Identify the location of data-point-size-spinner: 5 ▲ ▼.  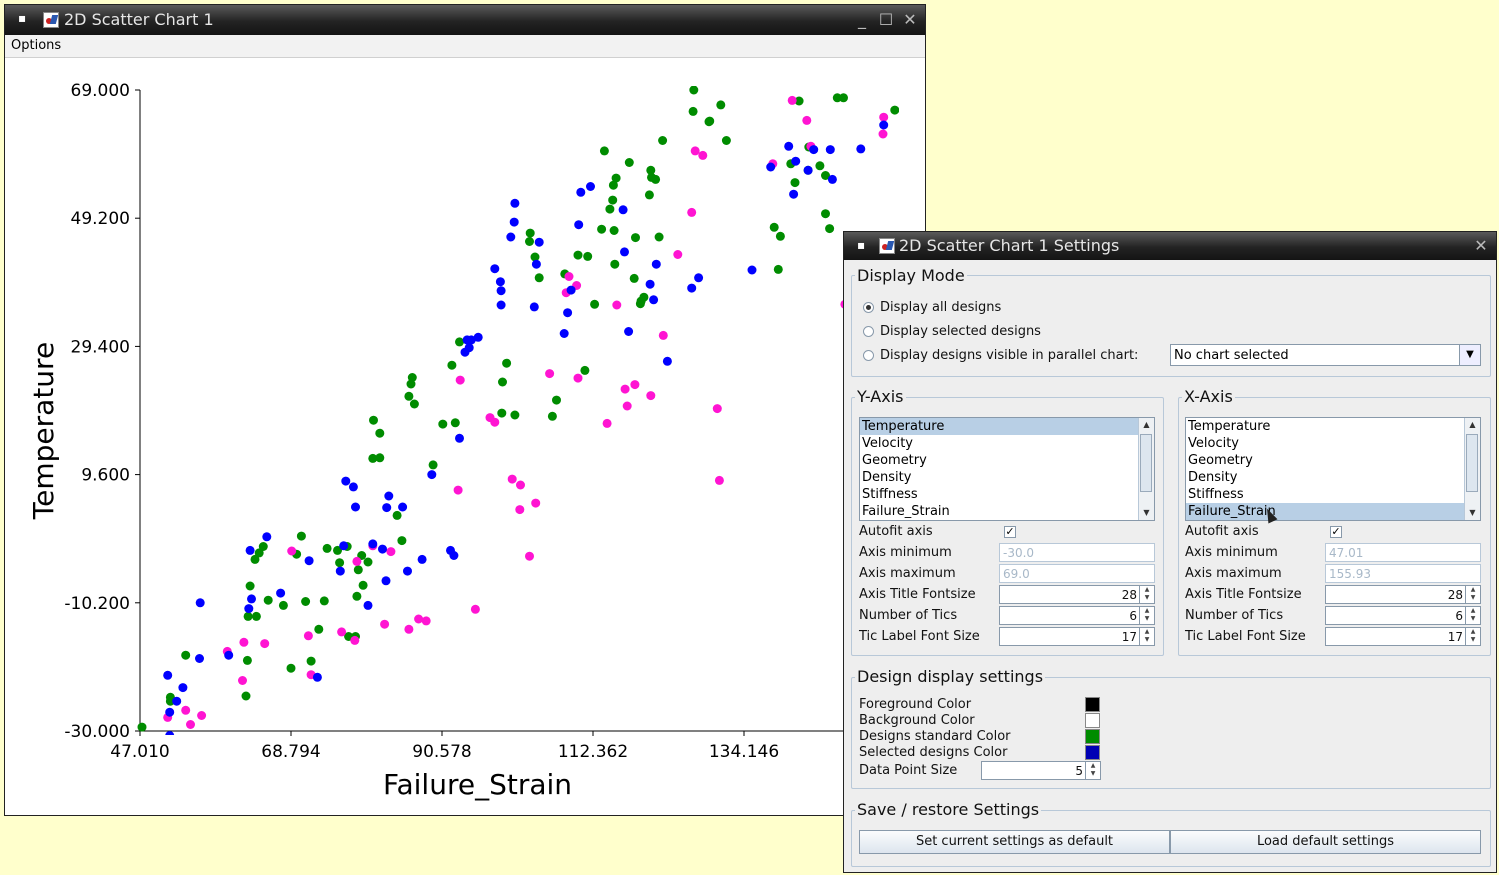
(1041, 770).